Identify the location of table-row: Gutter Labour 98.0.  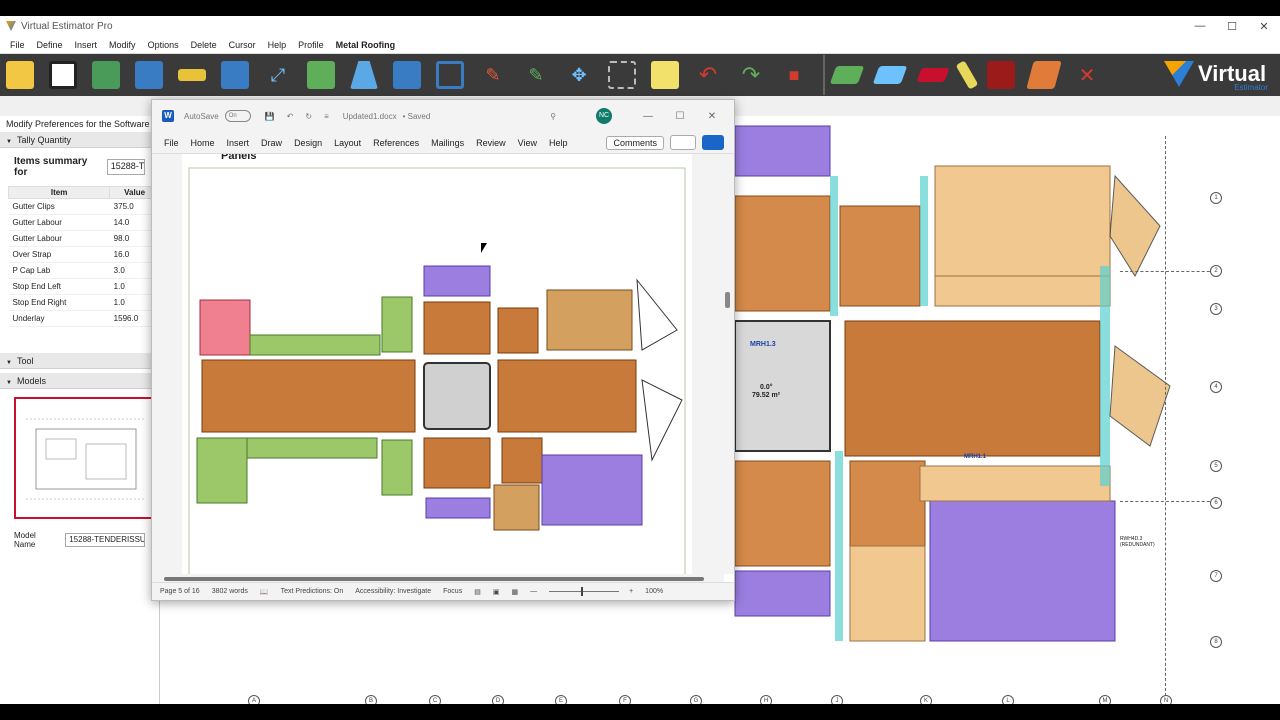
(84, 238).